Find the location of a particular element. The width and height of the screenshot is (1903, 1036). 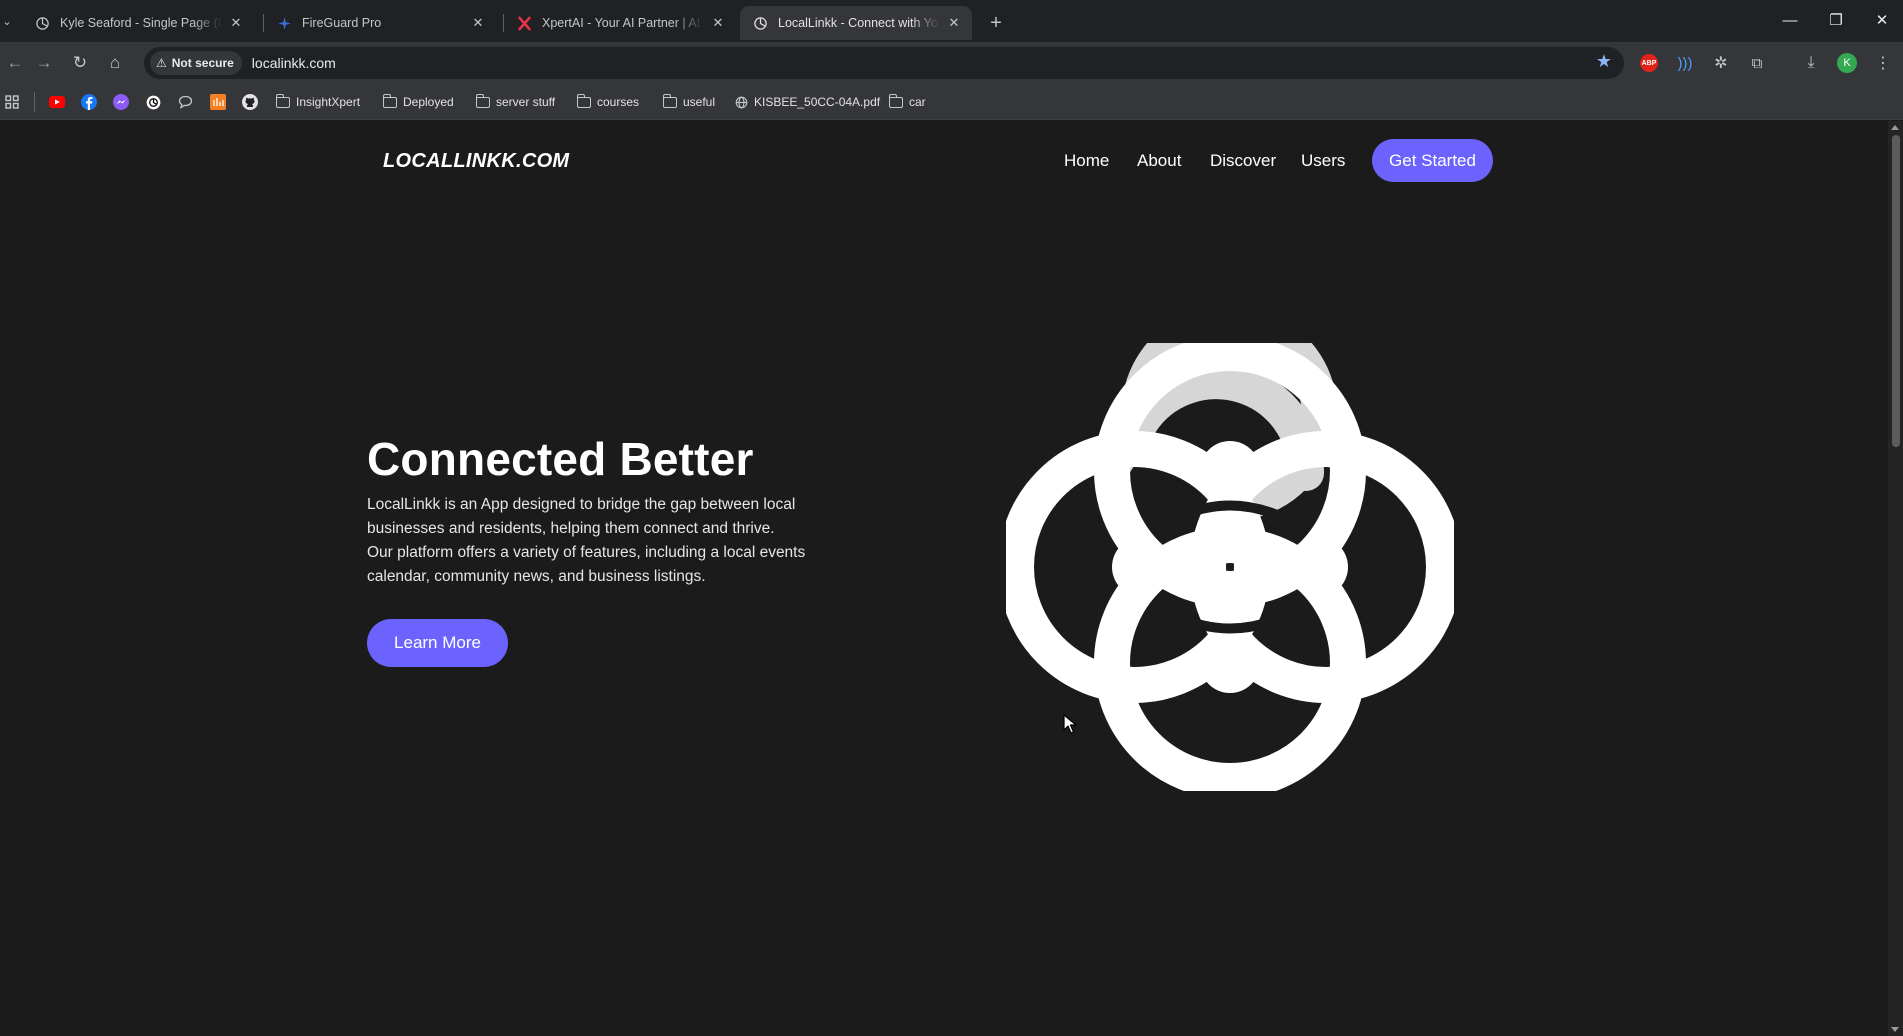

forward-button: → is located at coordinates (44, 63).